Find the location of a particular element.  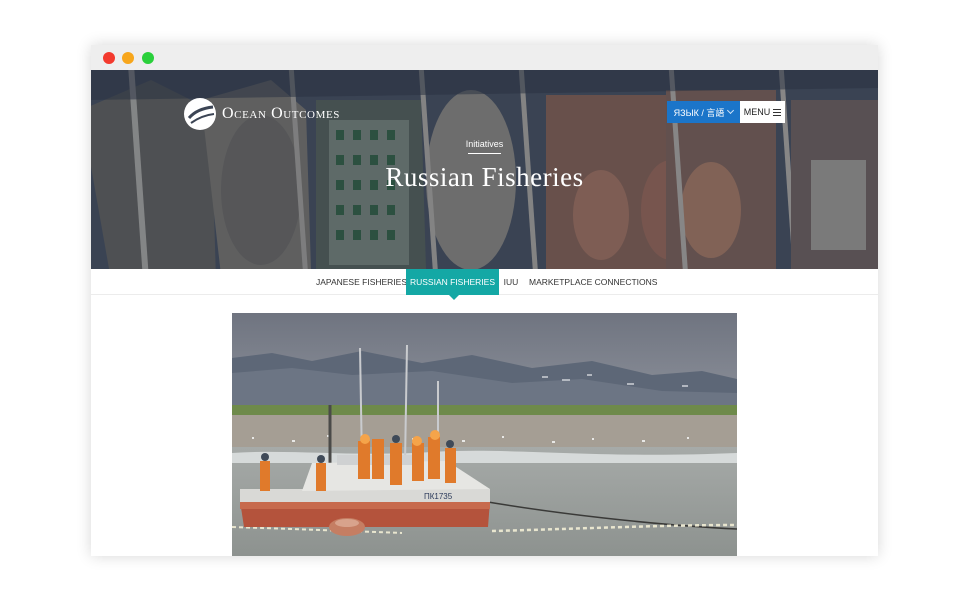

breadcrumb-label: Initiatives is located at coordinates (484, 144).